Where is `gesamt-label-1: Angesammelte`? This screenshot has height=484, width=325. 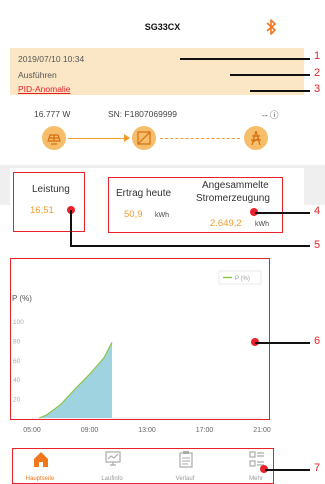 gesamt-label-1: Angesammelte is located at coordinates (235, 185).